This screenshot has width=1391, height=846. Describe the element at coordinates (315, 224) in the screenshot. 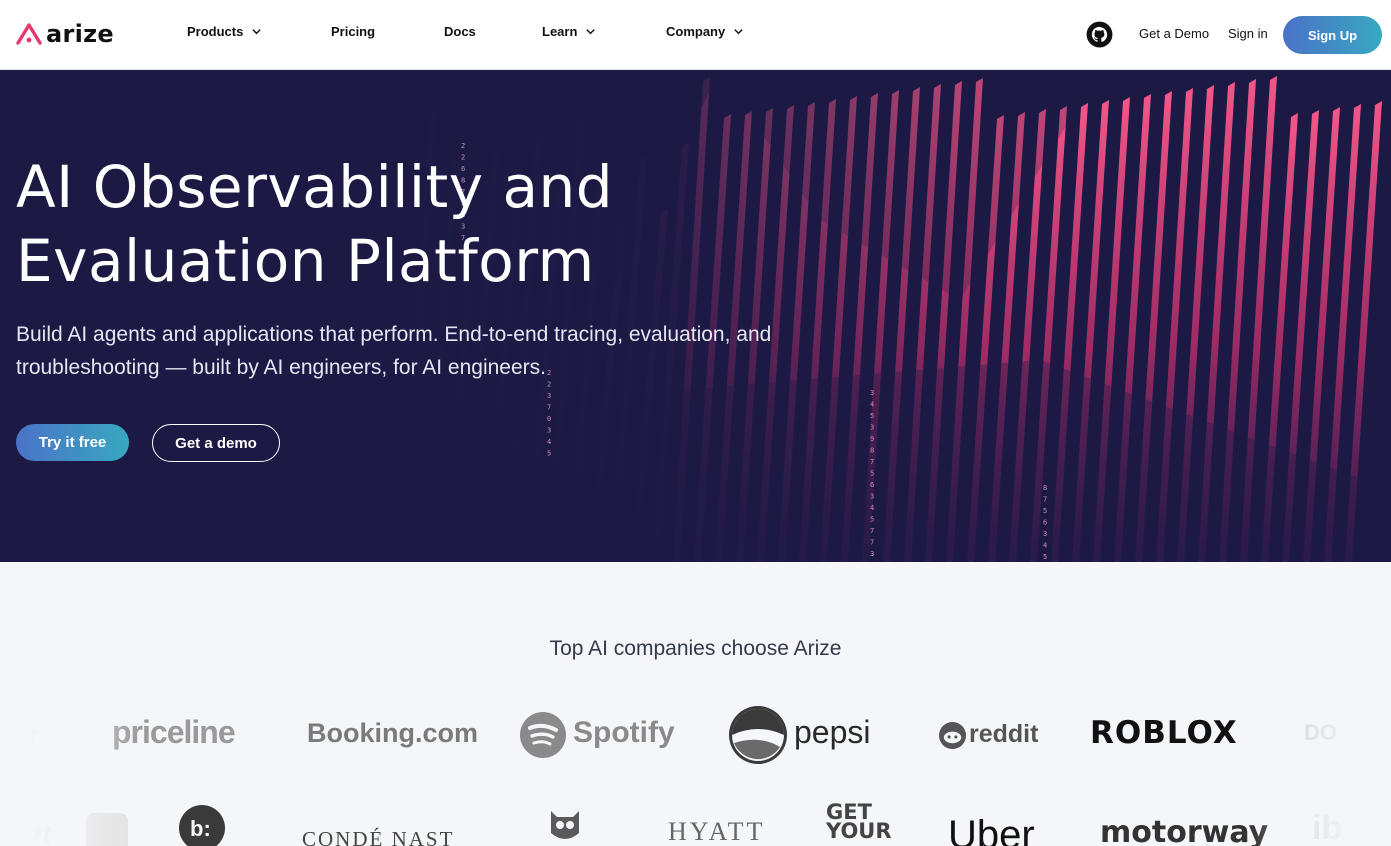

I see `hero-title: AI Observability and Evaluation Platform` at that location.